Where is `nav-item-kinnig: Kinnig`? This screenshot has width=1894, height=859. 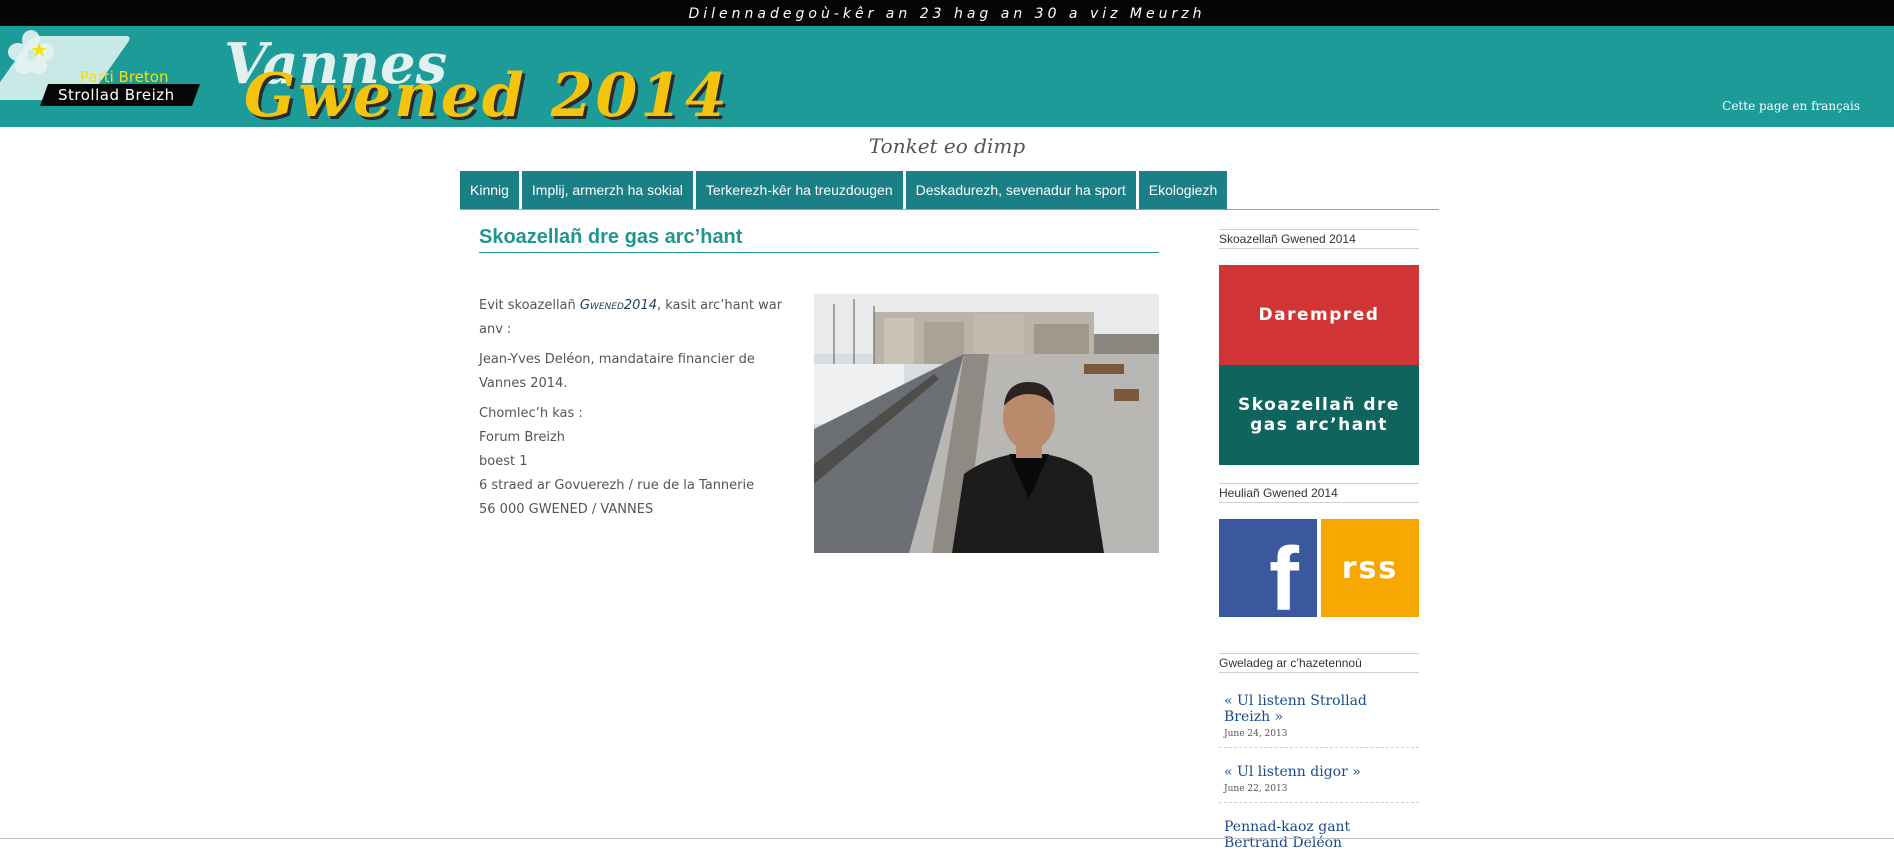
nav-item-kinnig: Kinnig is located at coordinates (489, 190).